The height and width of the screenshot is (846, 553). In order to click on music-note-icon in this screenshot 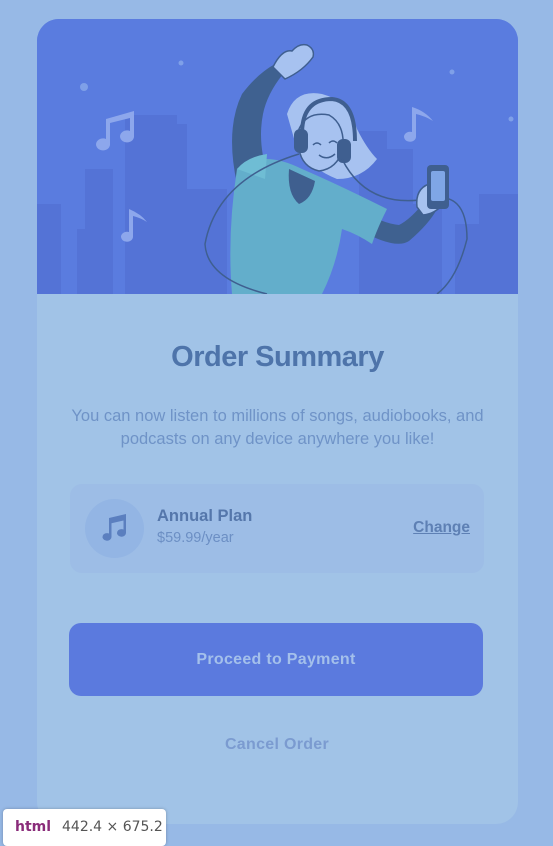, I will do `click(114, 528)`.